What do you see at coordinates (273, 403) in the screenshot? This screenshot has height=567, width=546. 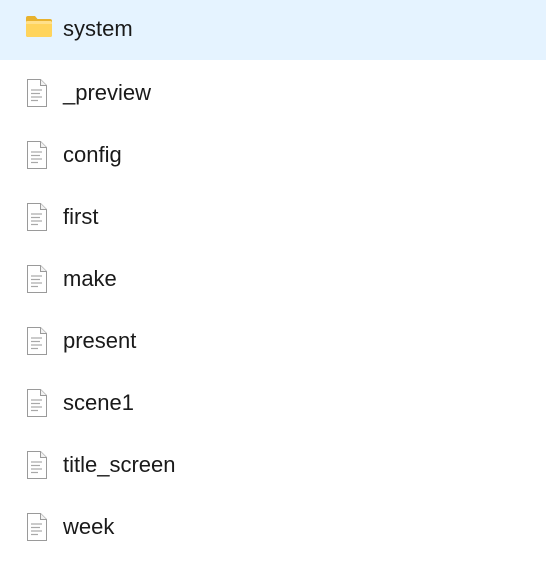 I see `list-item-file-scene1: scene1` at bounding box center [273, 403].